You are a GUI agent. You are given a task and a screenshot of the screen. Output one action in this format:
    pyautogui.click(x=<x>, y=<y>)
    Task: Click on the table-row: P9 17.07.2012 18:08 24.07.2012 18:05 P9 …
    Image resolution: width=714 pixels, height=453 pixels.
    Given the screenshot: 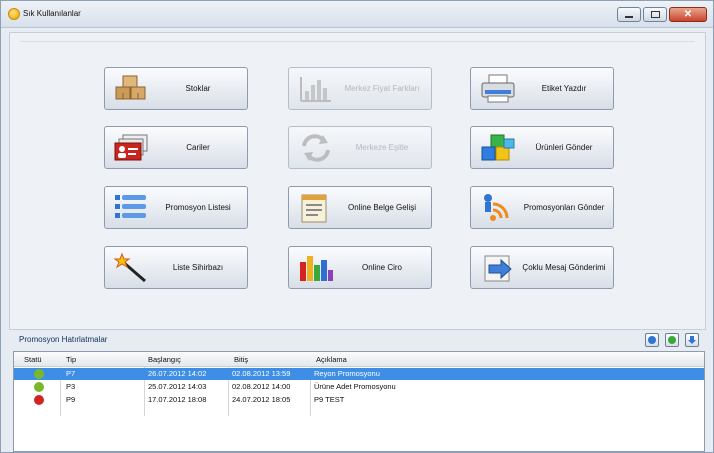 What is the action you would take?
    pyautogui.click(x=359, y=400)
    